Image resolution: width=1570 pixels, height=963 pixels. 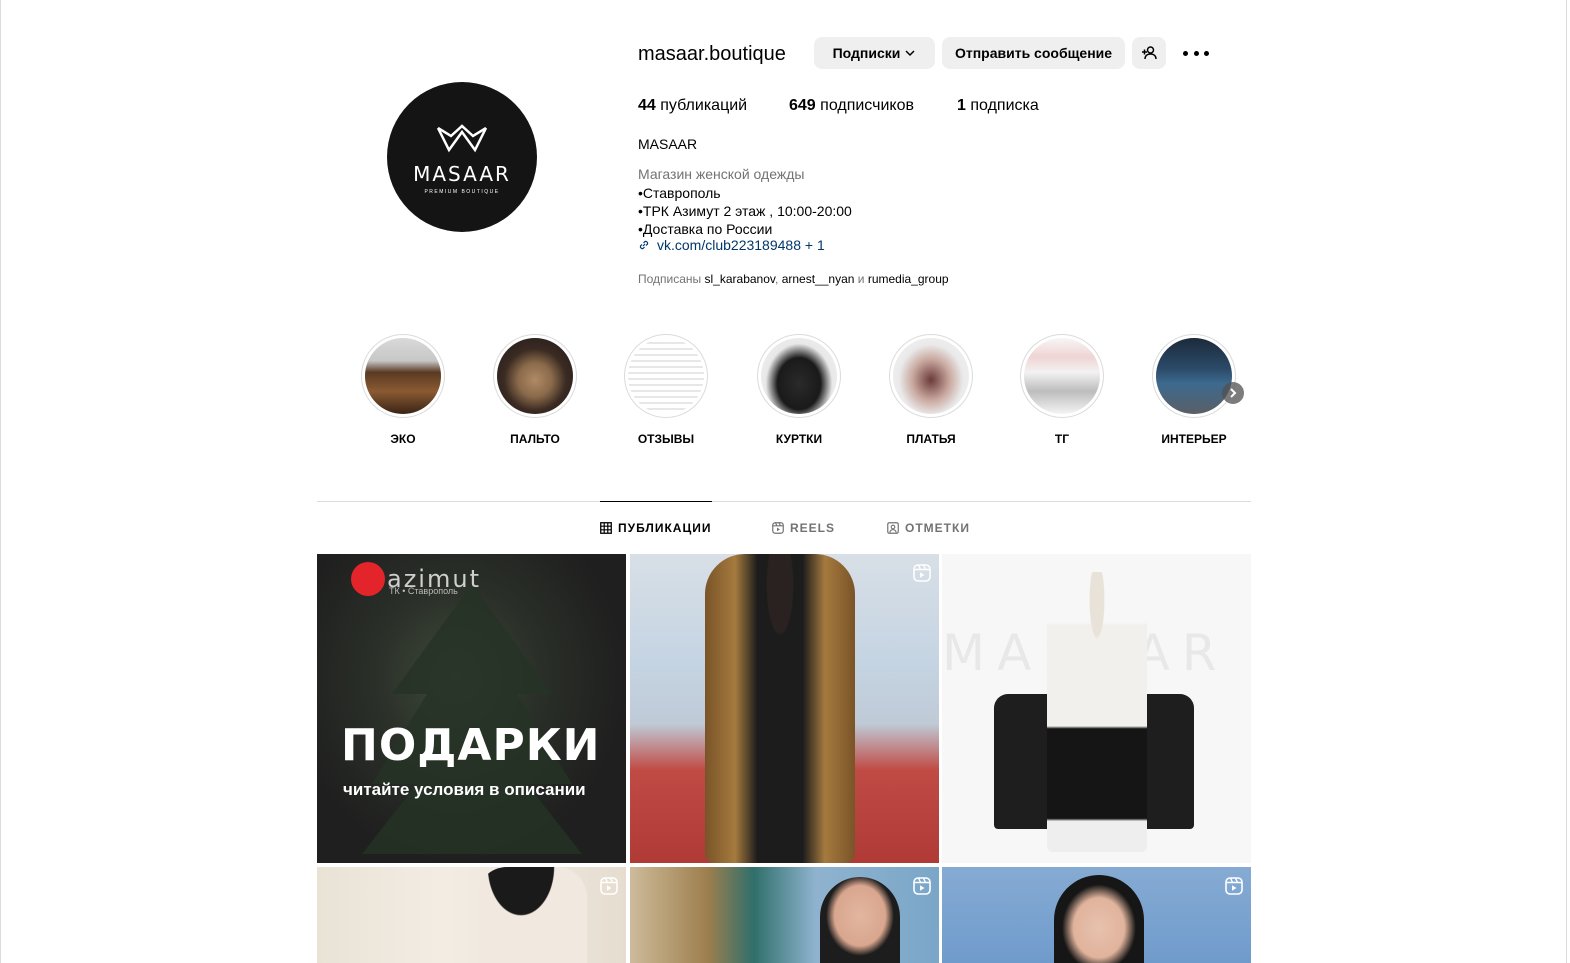 I want to click on followed-by-and: и, so click(x=861, y=279).